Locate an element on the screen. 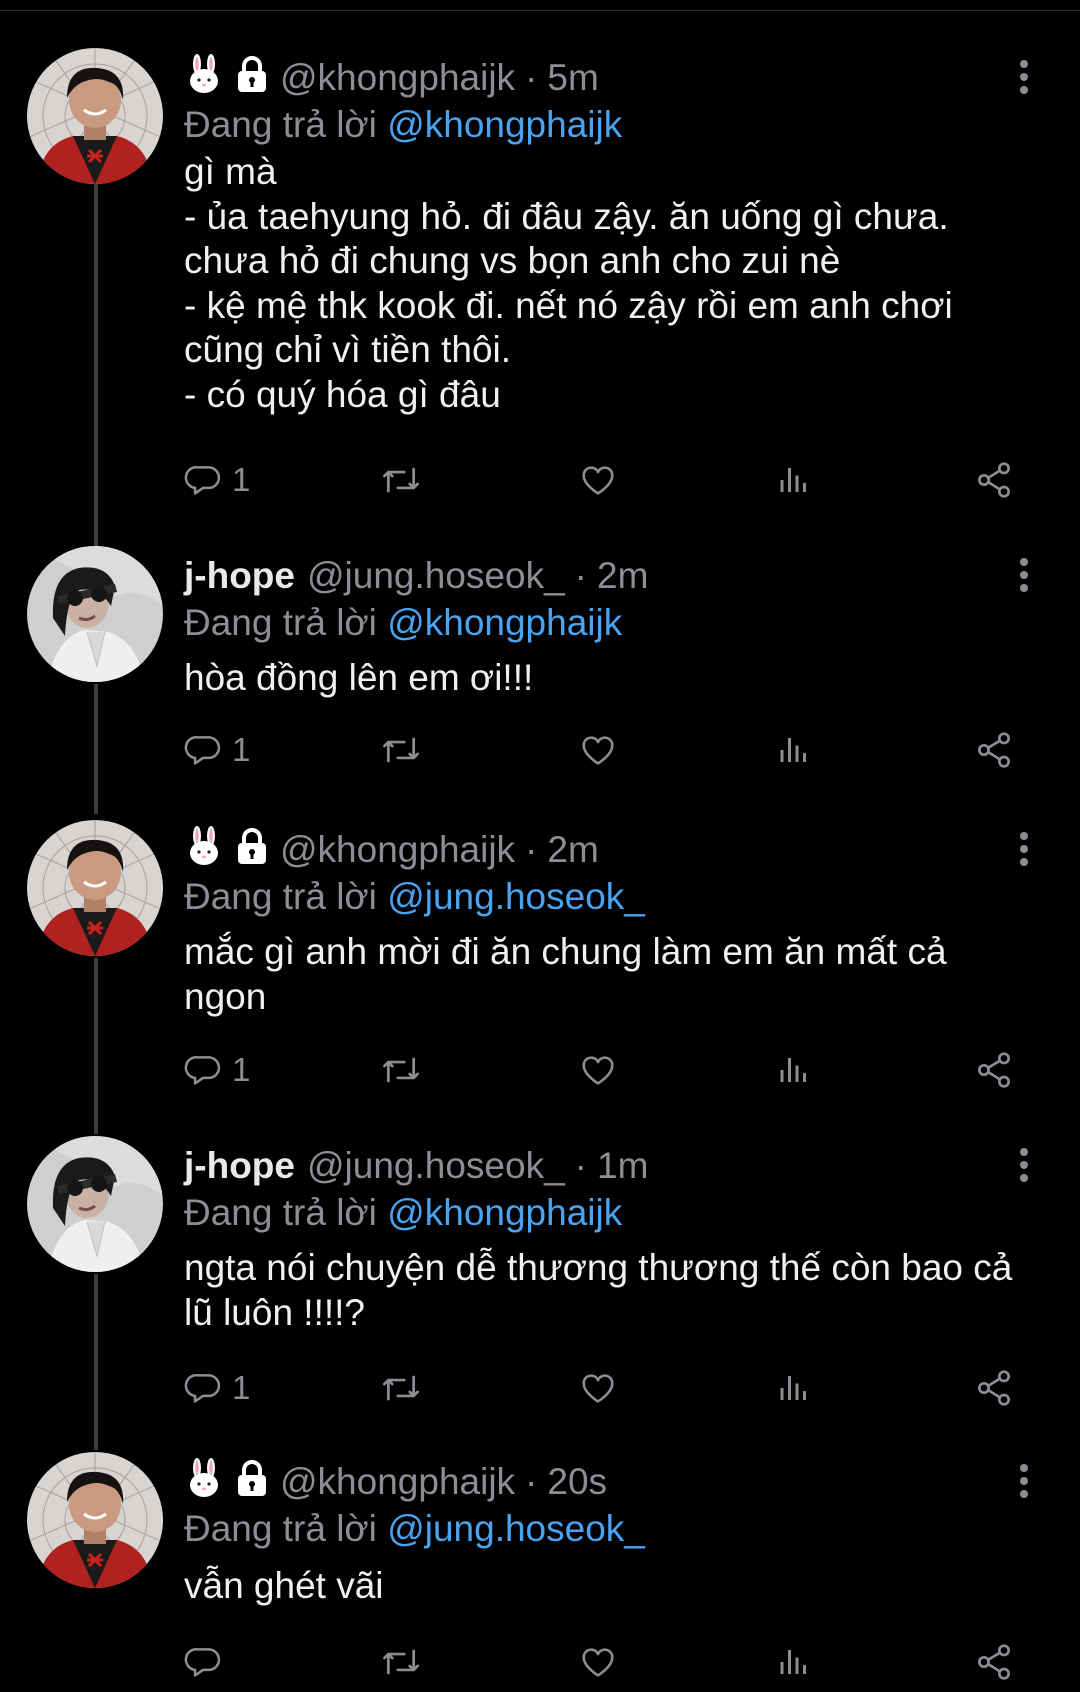 This screenshot has width=1080, height=1692. tweet-header: @khongphaijk · 5m is located at coordinates (391, 78).